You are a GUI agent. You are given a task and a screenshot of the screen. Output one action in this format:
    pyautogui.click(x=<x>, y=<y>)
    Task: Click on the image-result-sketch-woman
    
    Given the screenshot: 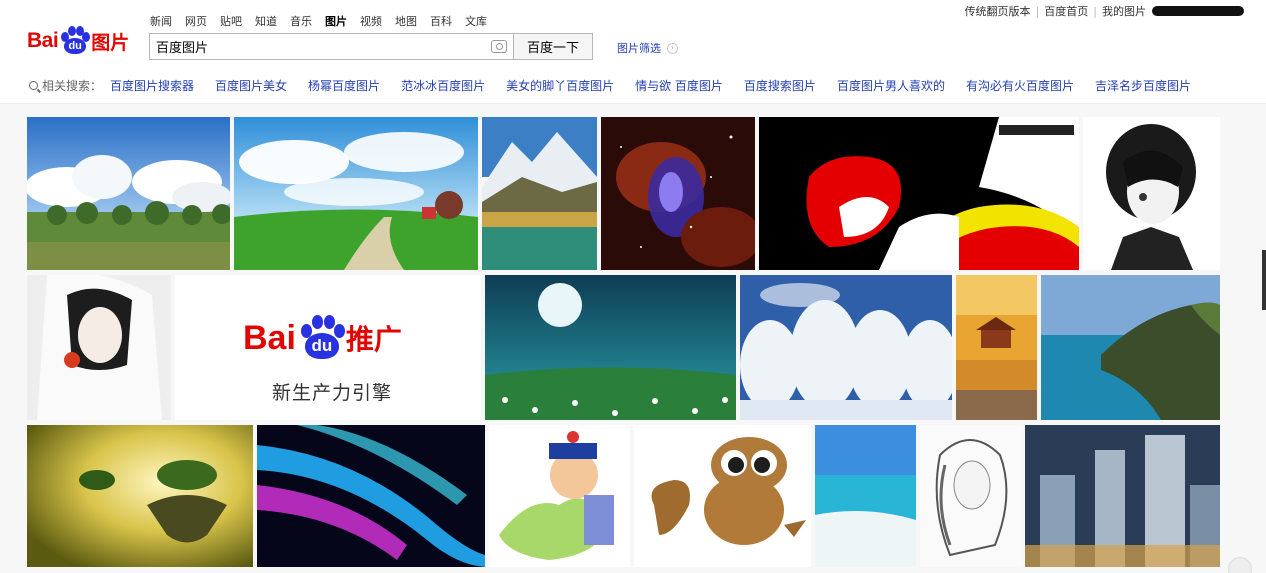 What is the action you would take?
    pyautogui.click(x=970, y=496)
    